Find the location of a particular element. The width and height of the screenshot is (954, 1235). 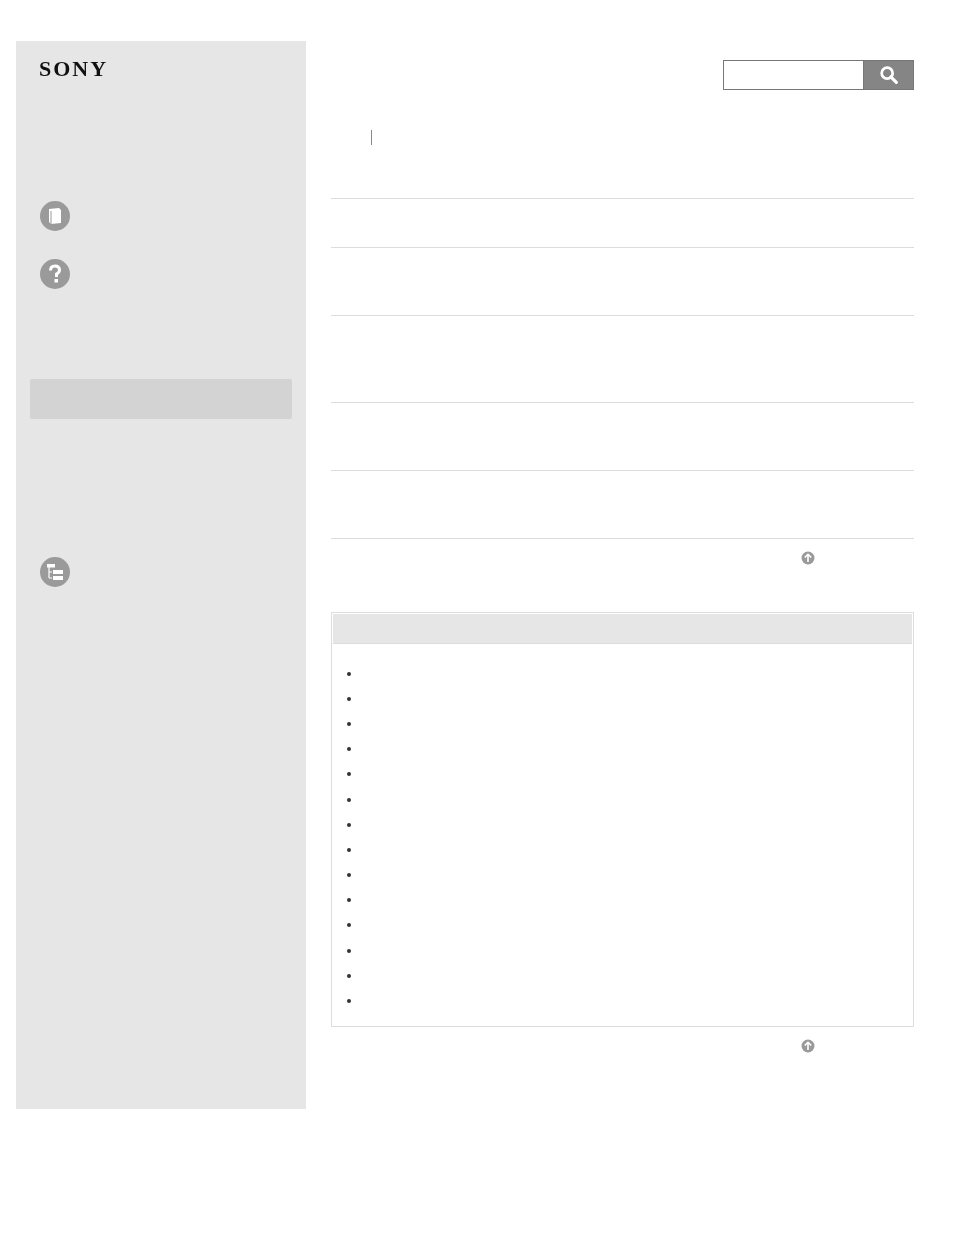

search-field is located at coordinates (793, 75).